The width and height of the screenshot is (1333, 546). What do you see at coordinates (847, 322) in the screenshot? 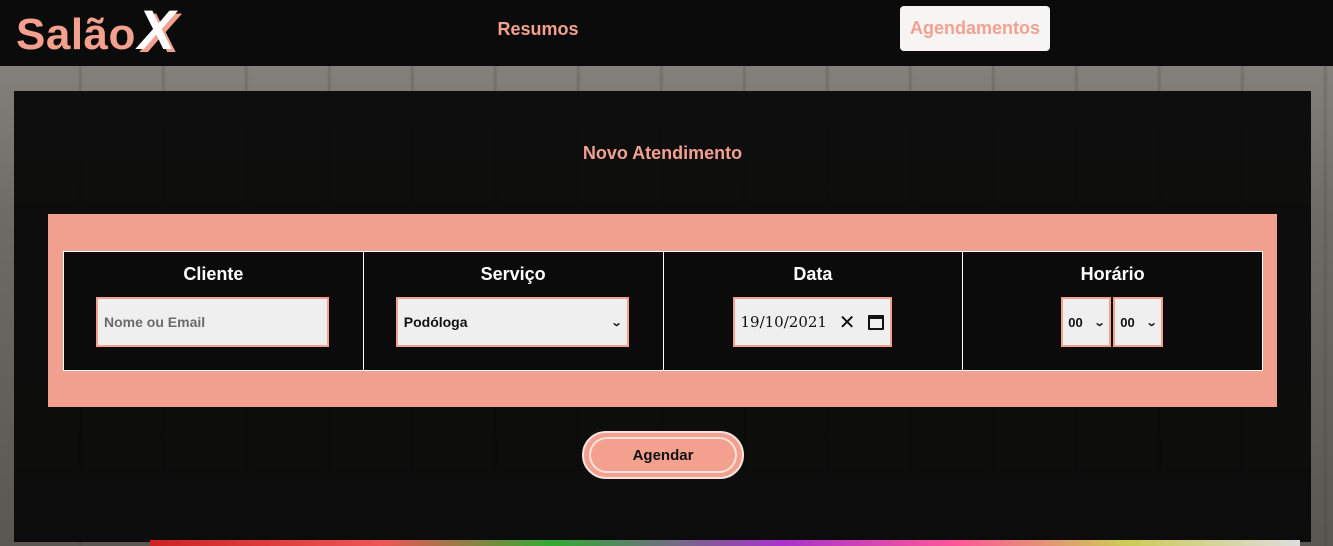
I see `close-icon: ✕` at bounding box center [847, 322].